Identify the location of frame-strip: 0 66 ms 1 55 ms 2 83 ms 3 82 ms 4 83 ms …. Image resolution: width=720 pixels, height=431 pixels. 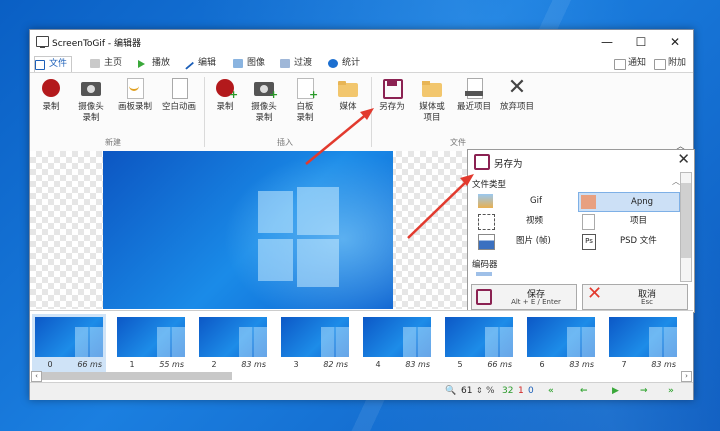
(361, 343).